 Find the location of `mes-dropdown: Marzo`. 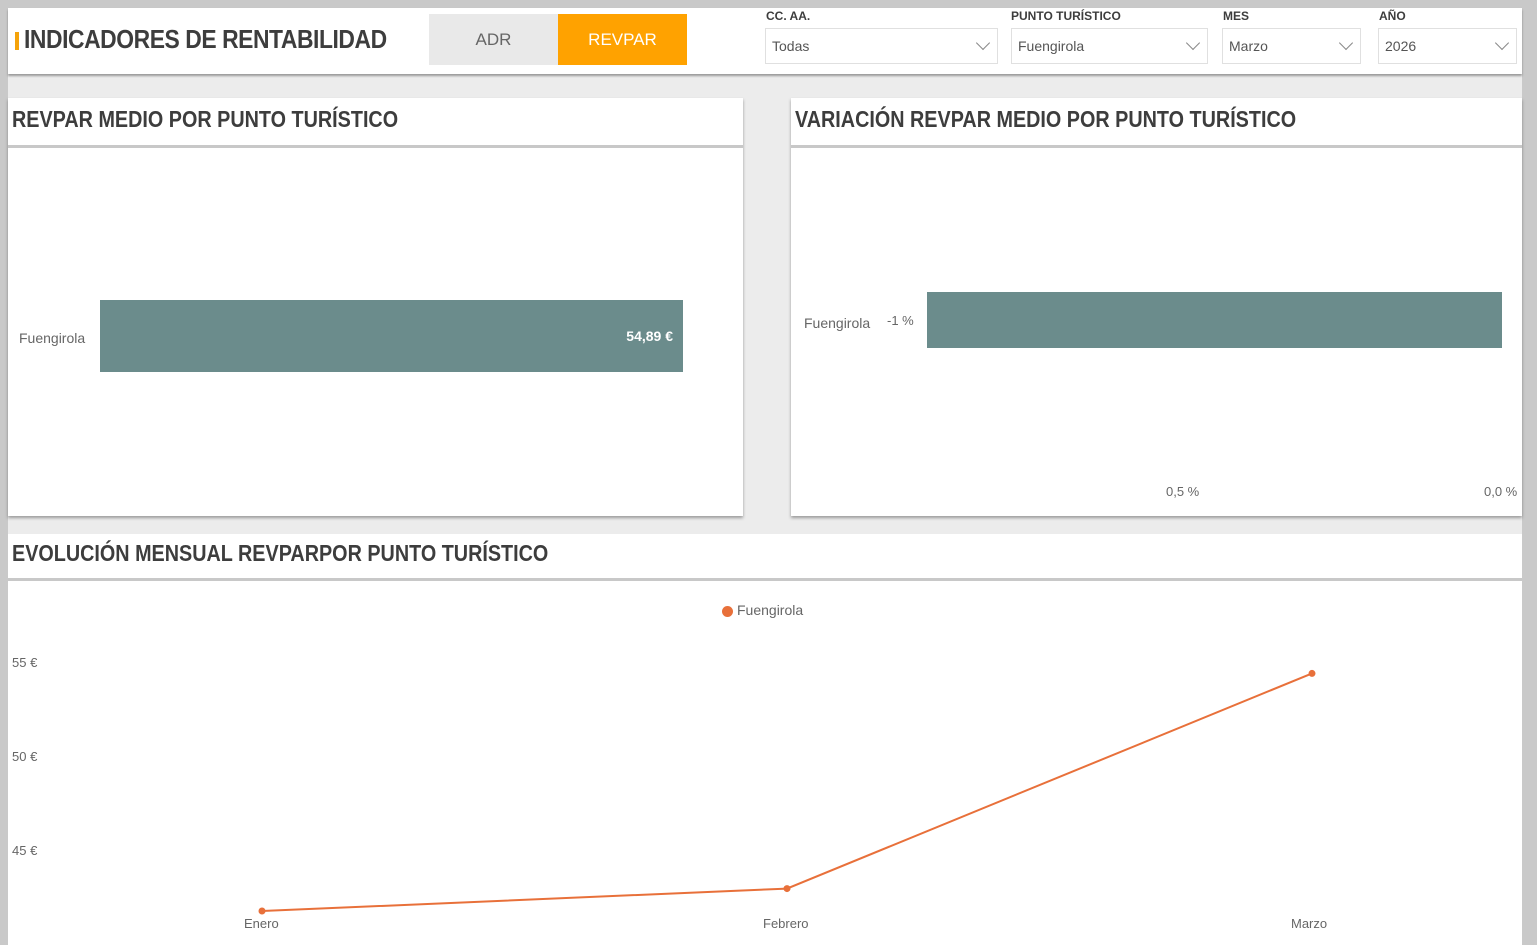

mes-dropdown: Marzo is located at coordinates (1291, 46).